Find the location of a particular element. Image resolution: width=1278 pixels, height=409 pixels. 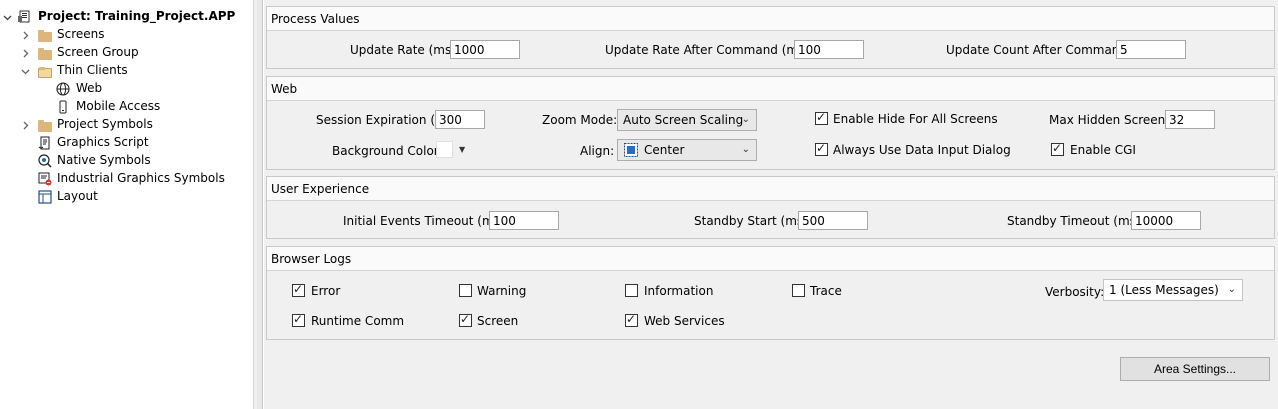

tree-item-graphics-script: Graphics Script is located at coordinates (120, 143).